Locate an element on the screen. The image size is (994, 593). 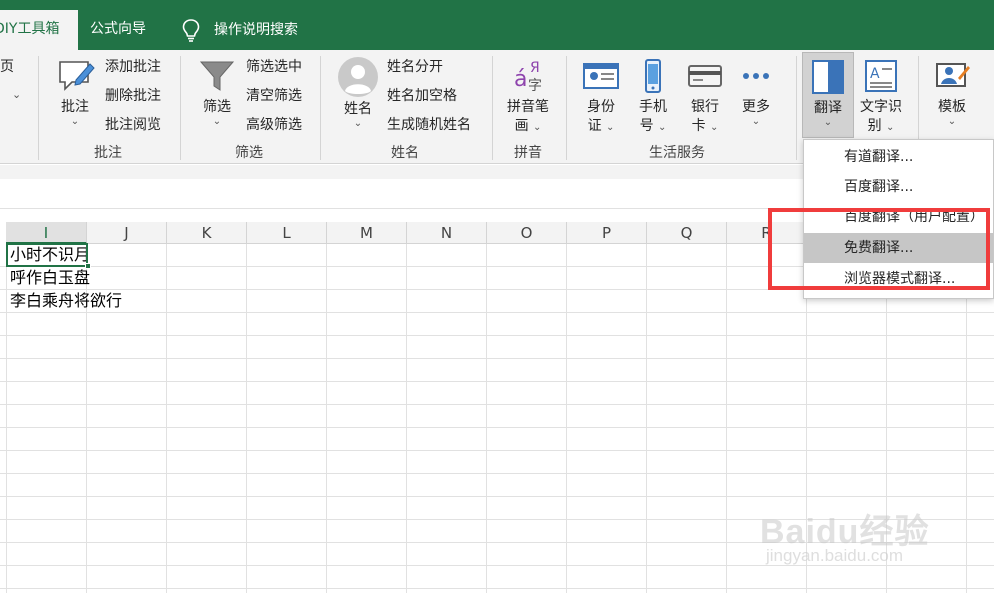
id-card-button: 身份 证 ⌄ is located at coordinates (601, 96).